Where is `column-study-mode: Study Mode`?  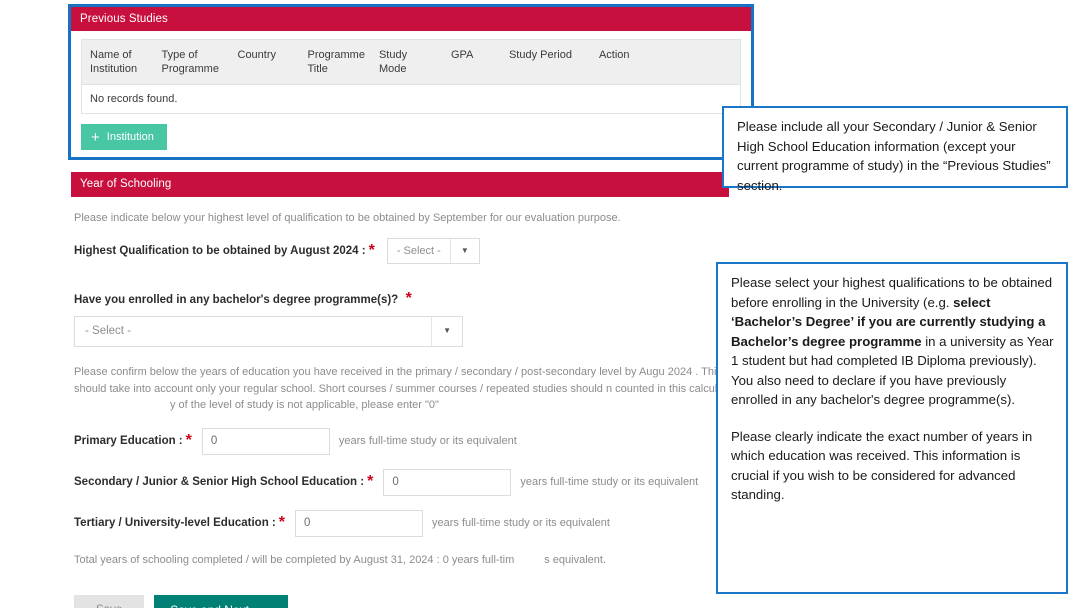
column-study-mode: Study Mode is located at coordinates (406, 62).